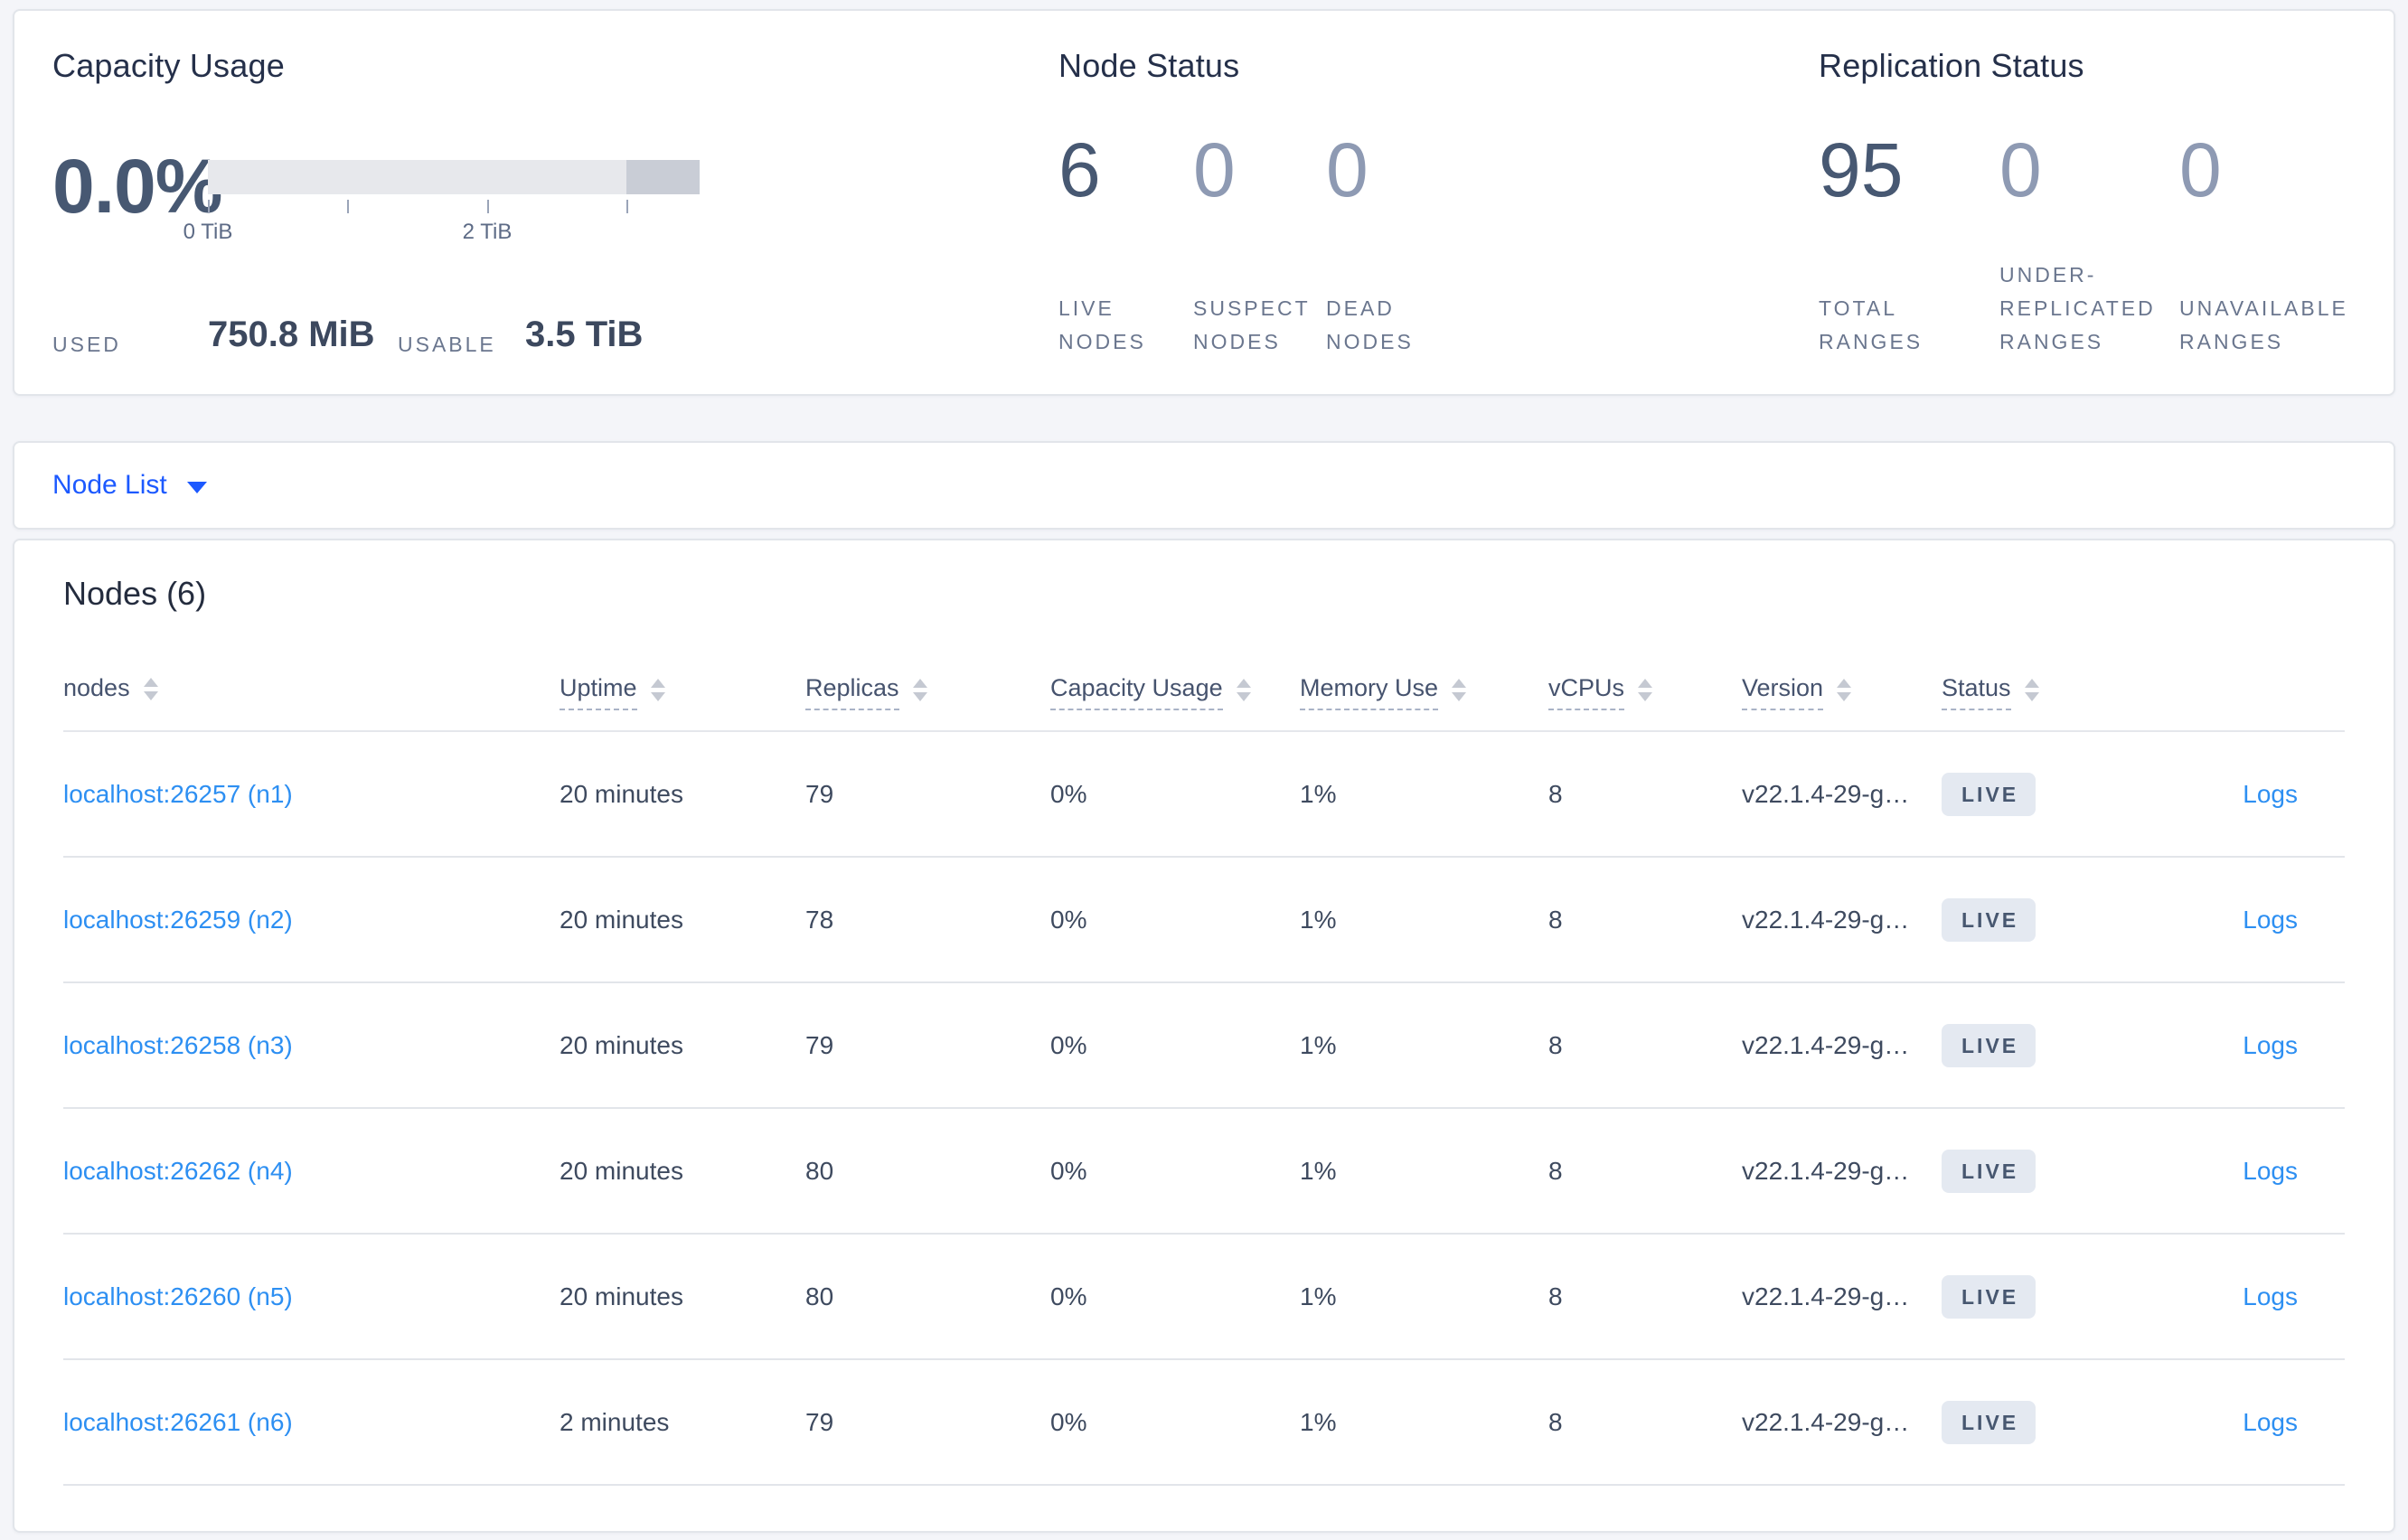 Image resolution: width=2408 pixels, height=1540 pixels. Describe the element at coordinates (1951, 65) in the screenshot. I see `replication-status-title: Replication Status` at that location.